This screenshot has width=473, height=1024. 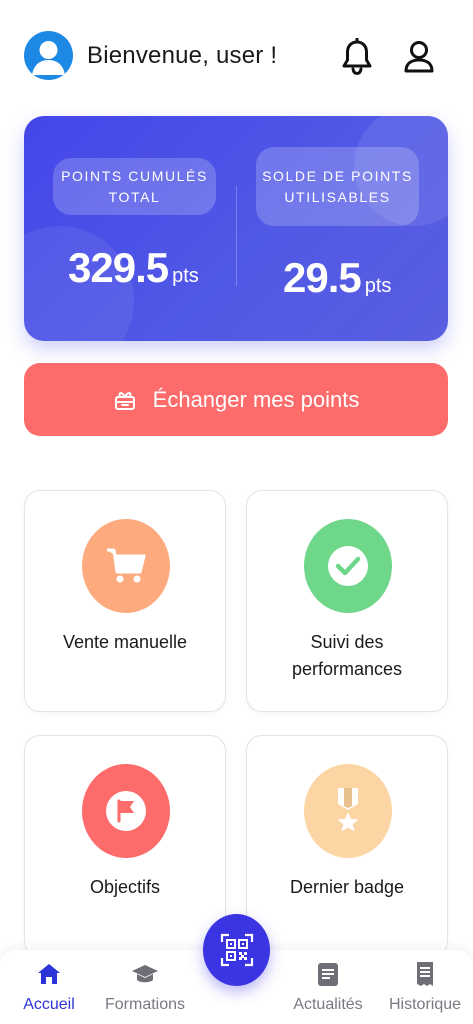 I want to click on nav-label: Historique, so click(x=425, y=1004).